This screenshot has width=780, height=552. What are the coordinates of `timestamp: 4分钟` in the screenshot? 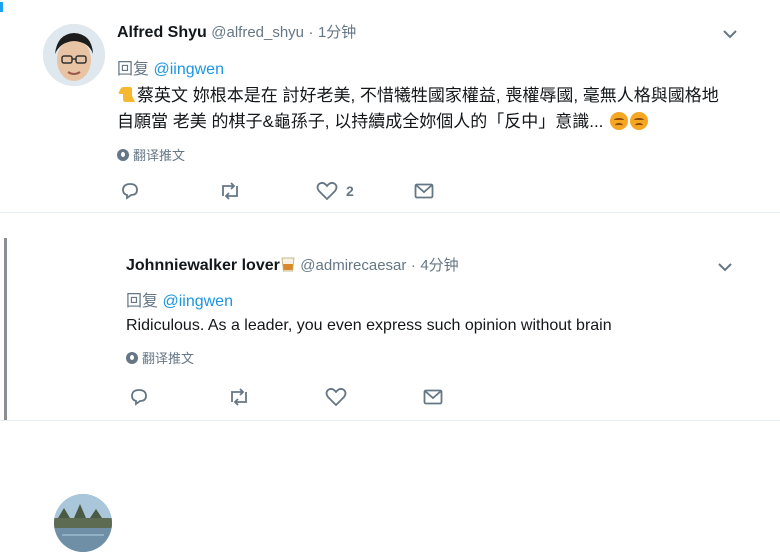 It's located at (439, 265).